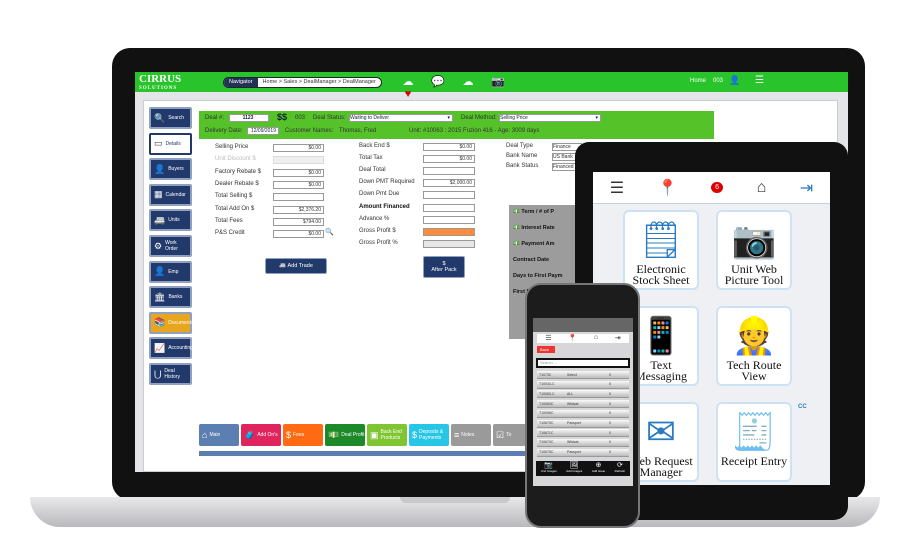 The image size is (900, 560). I want to click on field-label: Selling Price, so click(232, 147).